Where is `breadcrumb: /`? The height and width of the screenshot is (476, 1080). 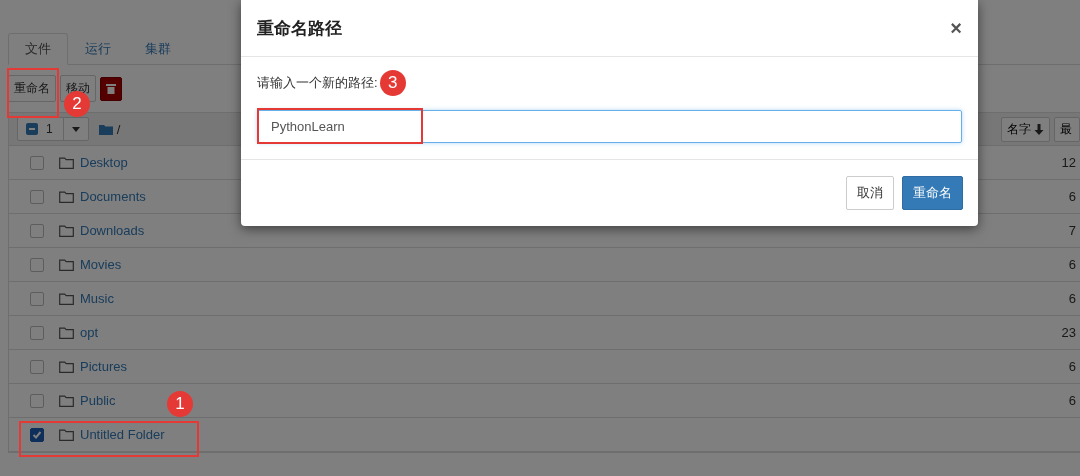
breadcrumb: / is located at coordinates (118, 129).